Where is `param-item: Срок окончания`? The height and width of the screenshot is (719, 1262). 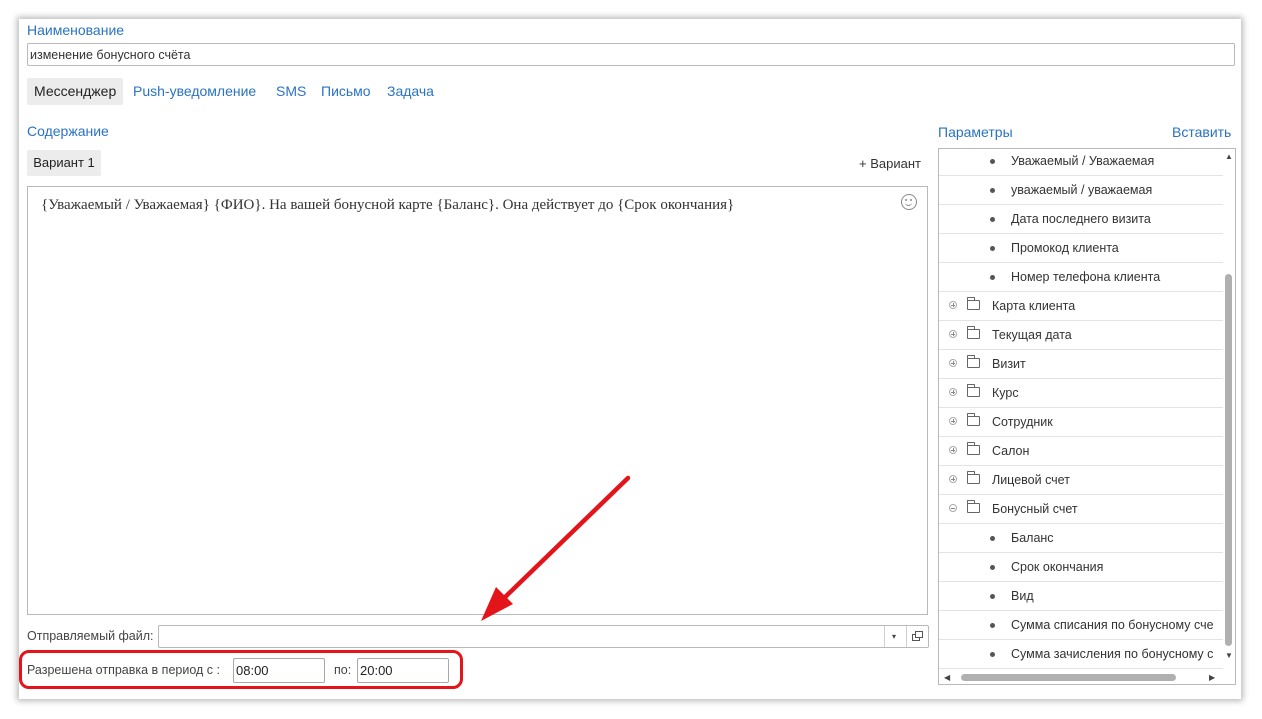
param-item: Срок окончания is located at coordinates (1081, 567).